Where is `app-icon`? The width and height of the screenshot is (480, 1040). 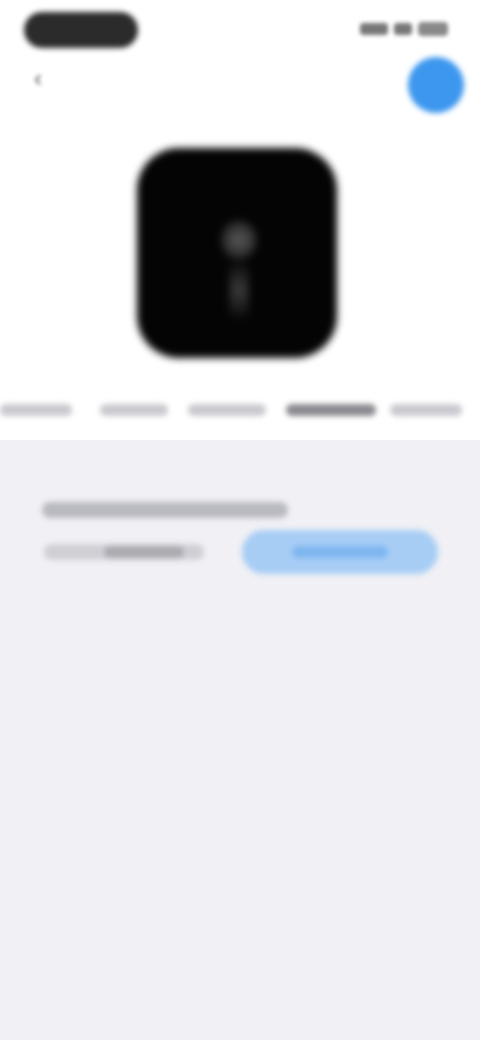 app-icon is located at coordinates (237, 253).